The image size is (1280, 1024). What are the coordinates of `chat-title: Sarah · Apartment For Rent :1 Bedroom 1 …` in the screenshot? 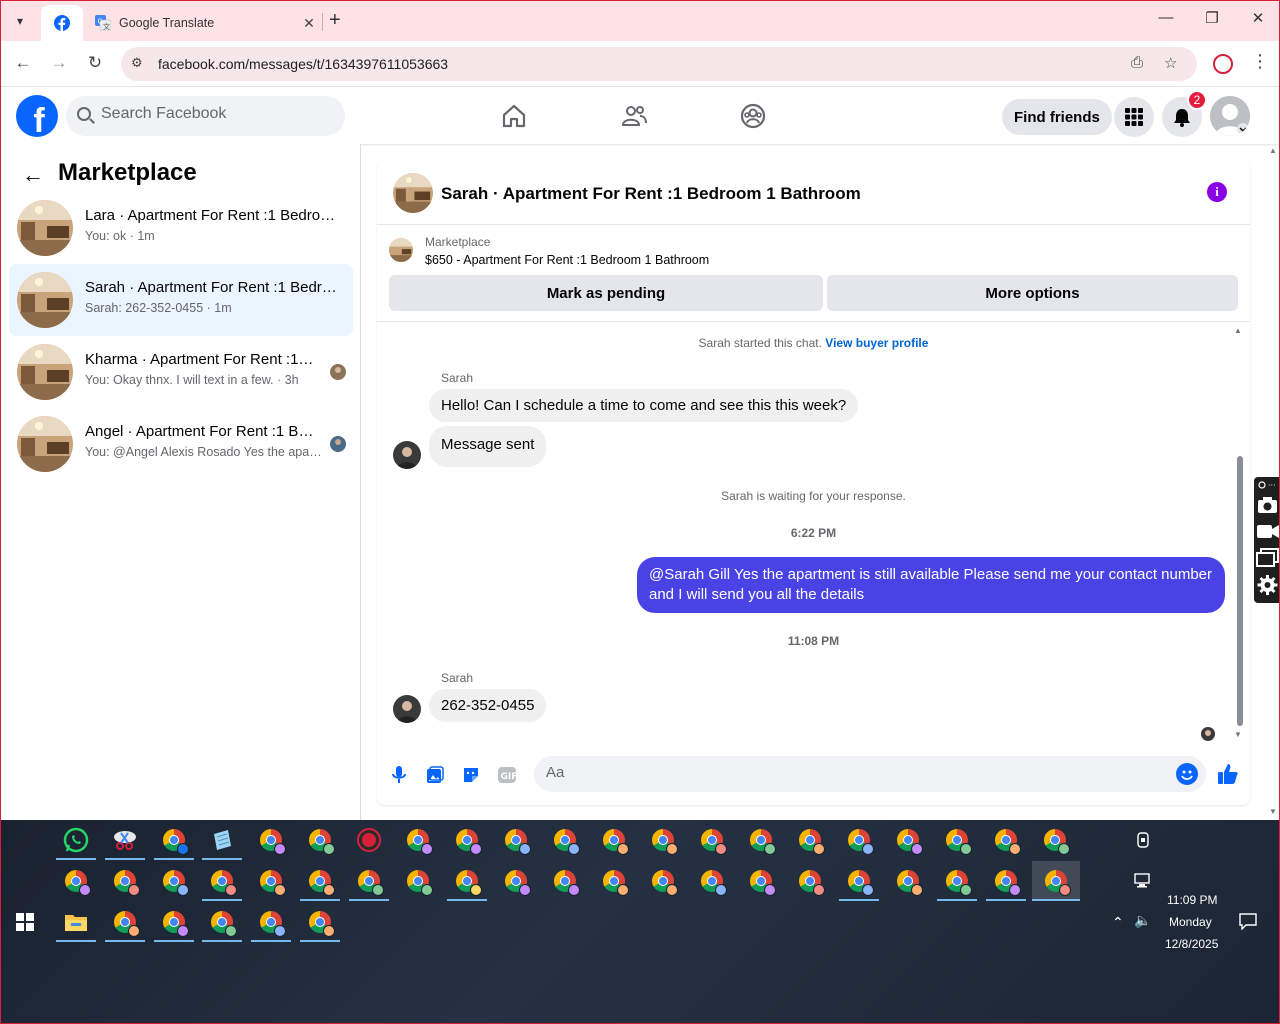 It's located at (651, 194).